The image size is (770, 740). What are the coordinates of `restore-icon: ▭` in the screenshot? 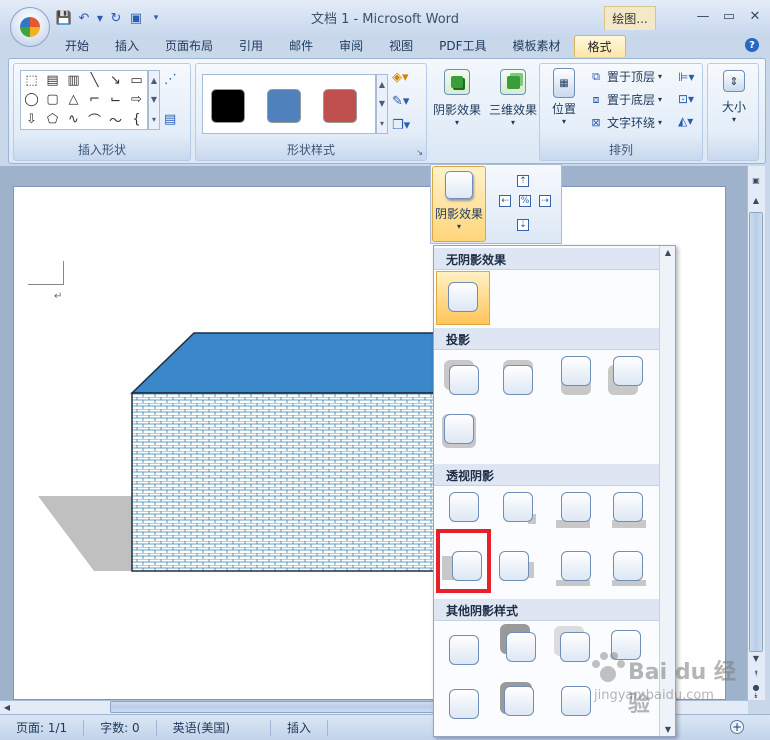 It's located at (729, 16).